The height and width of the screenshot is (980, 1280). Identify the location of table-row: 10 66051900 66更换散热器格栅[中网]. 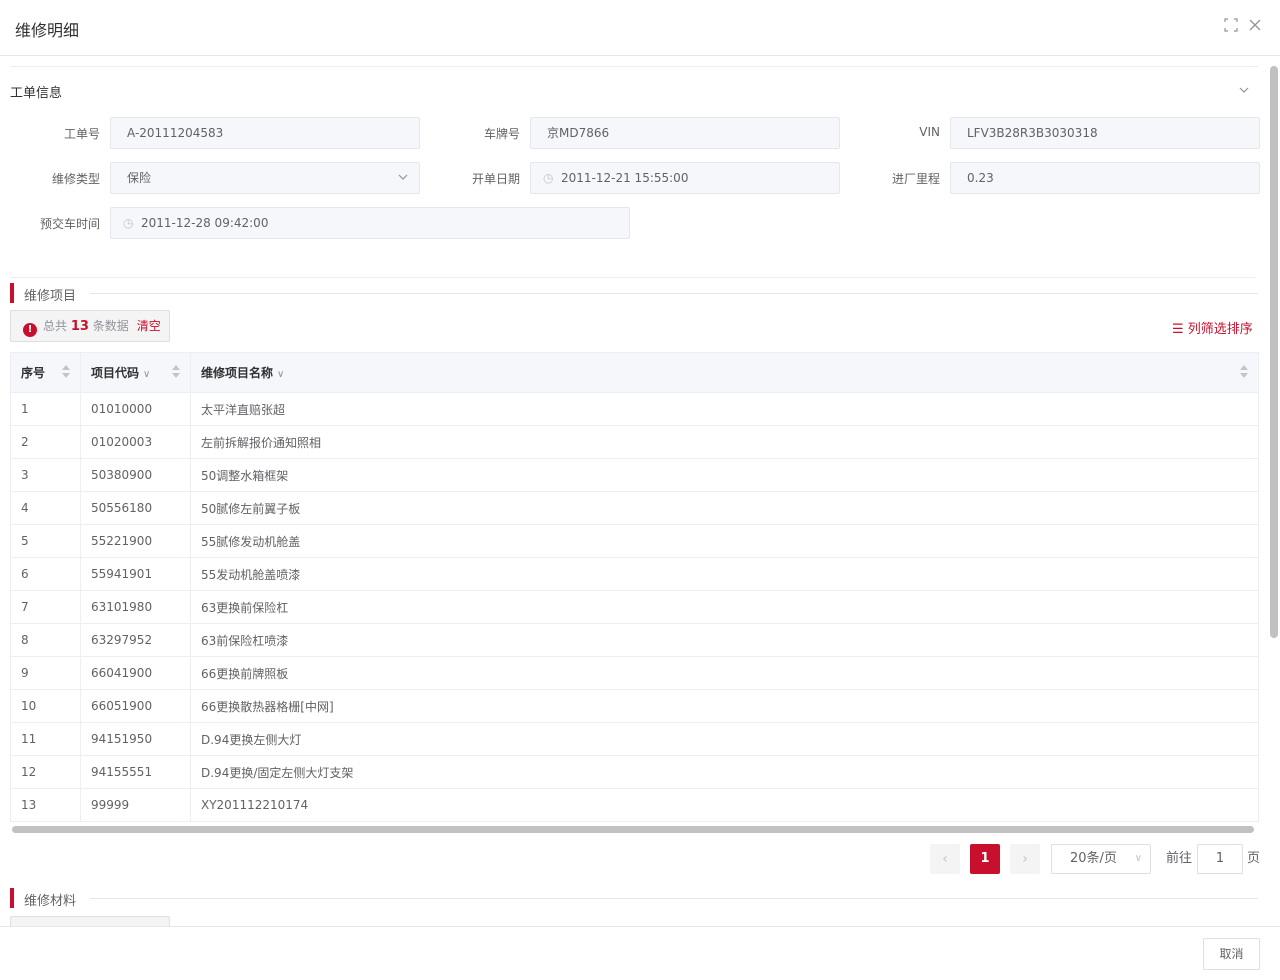
(634, 706).